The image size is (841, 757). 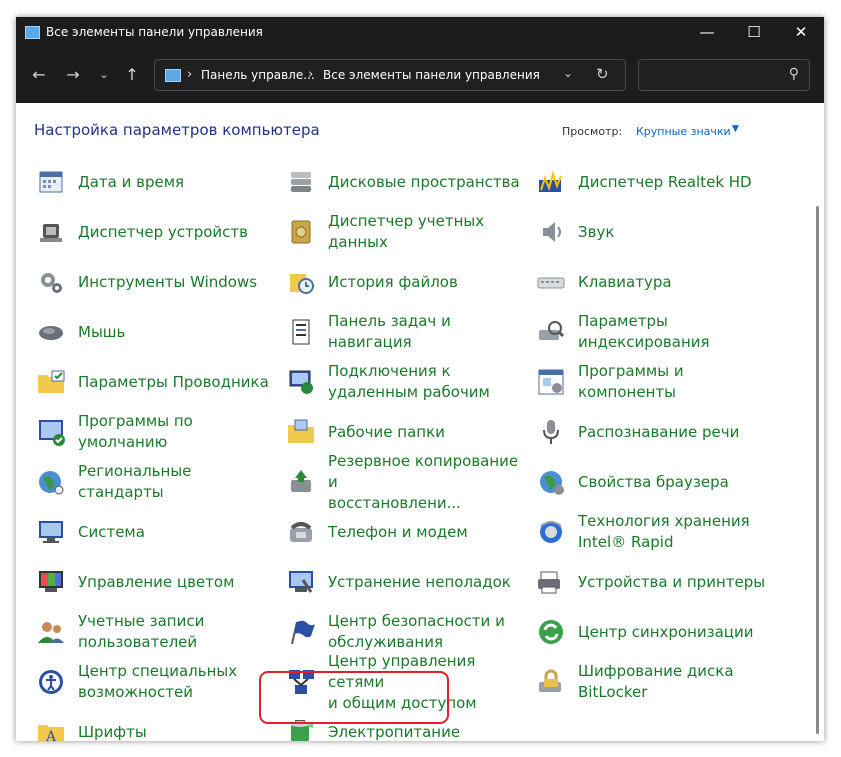 I want to click on device-manager-icon, so click(x=51, y=232).